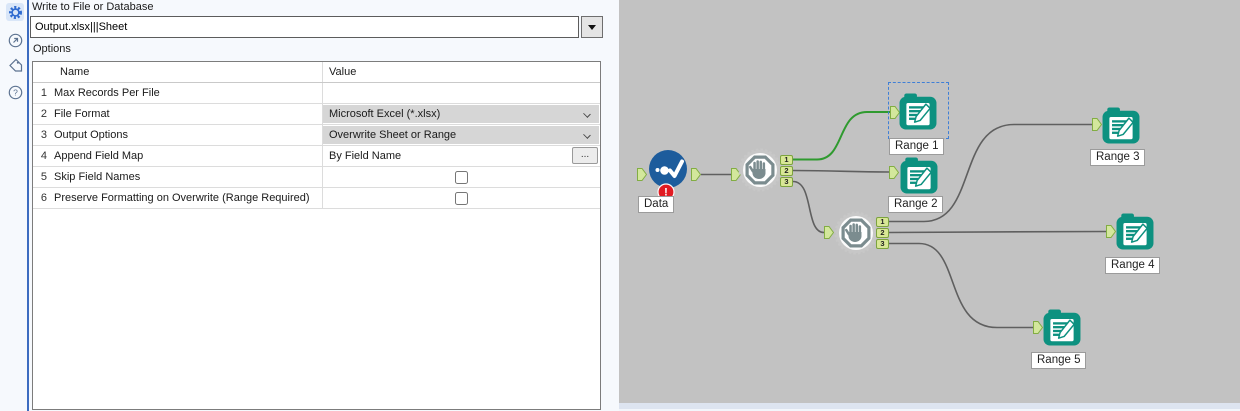  I want to click on wire-block1-to-range1-selected, so click(841, 136).